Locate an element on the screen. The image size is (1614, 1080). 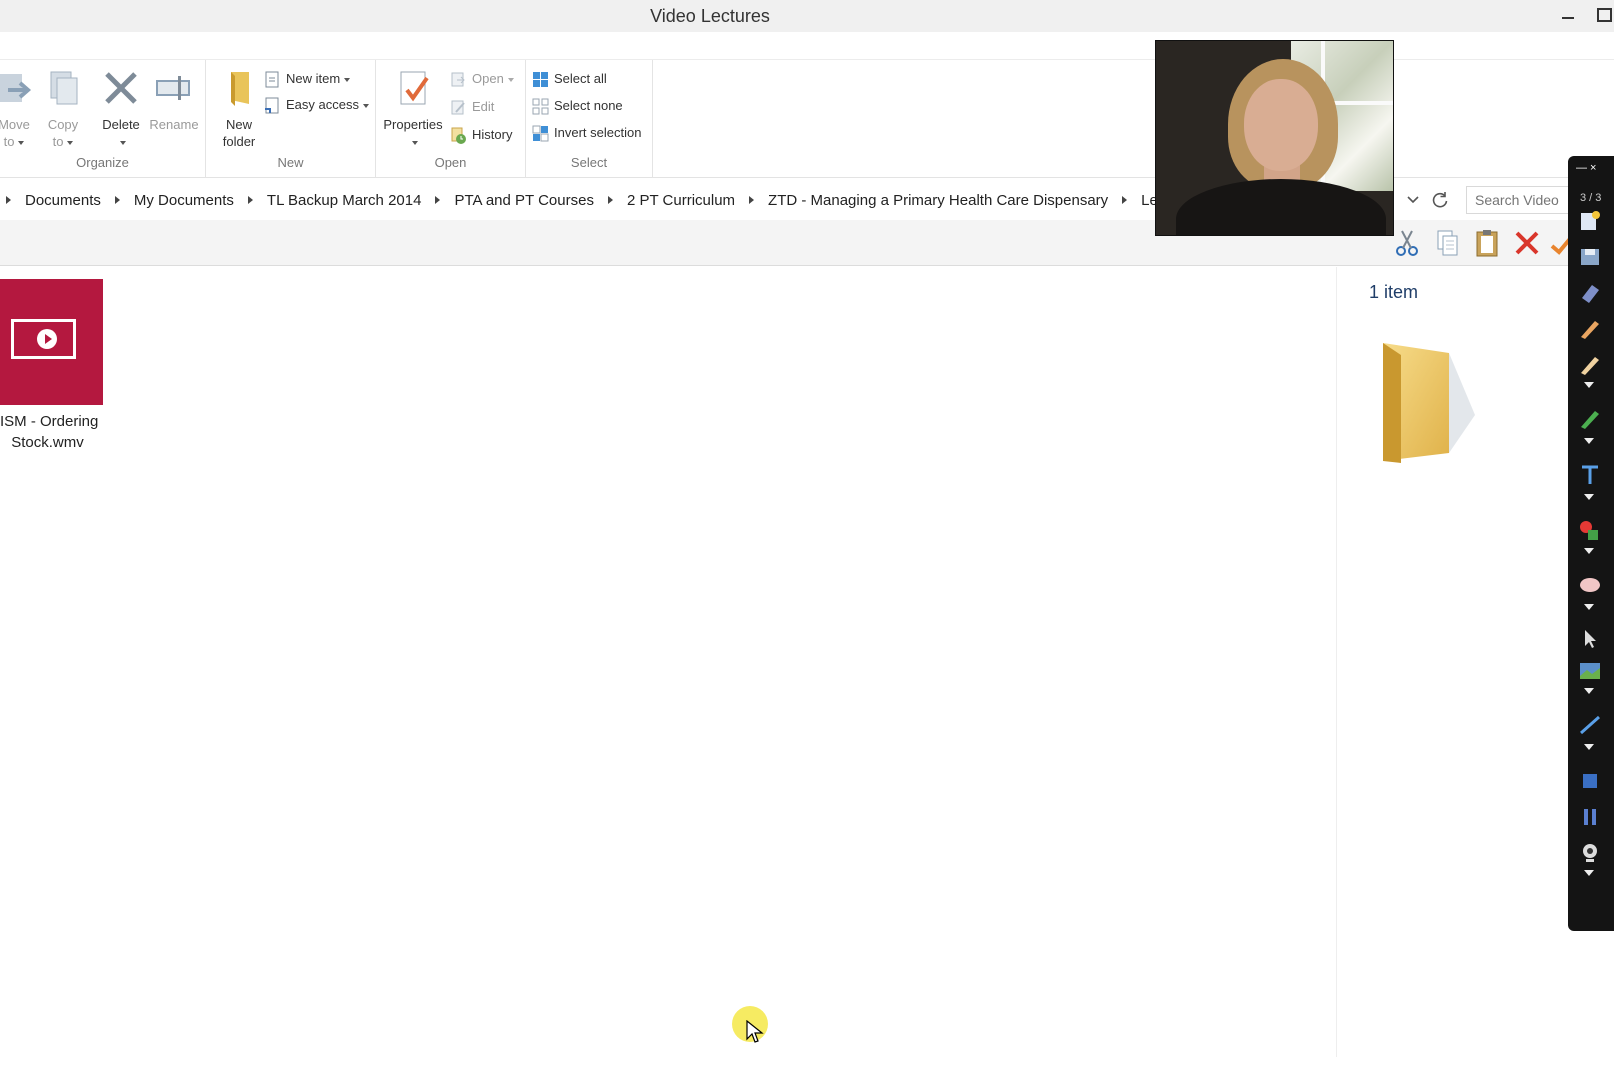
highlighter-dropdown is located at coordinates (1589, 441).